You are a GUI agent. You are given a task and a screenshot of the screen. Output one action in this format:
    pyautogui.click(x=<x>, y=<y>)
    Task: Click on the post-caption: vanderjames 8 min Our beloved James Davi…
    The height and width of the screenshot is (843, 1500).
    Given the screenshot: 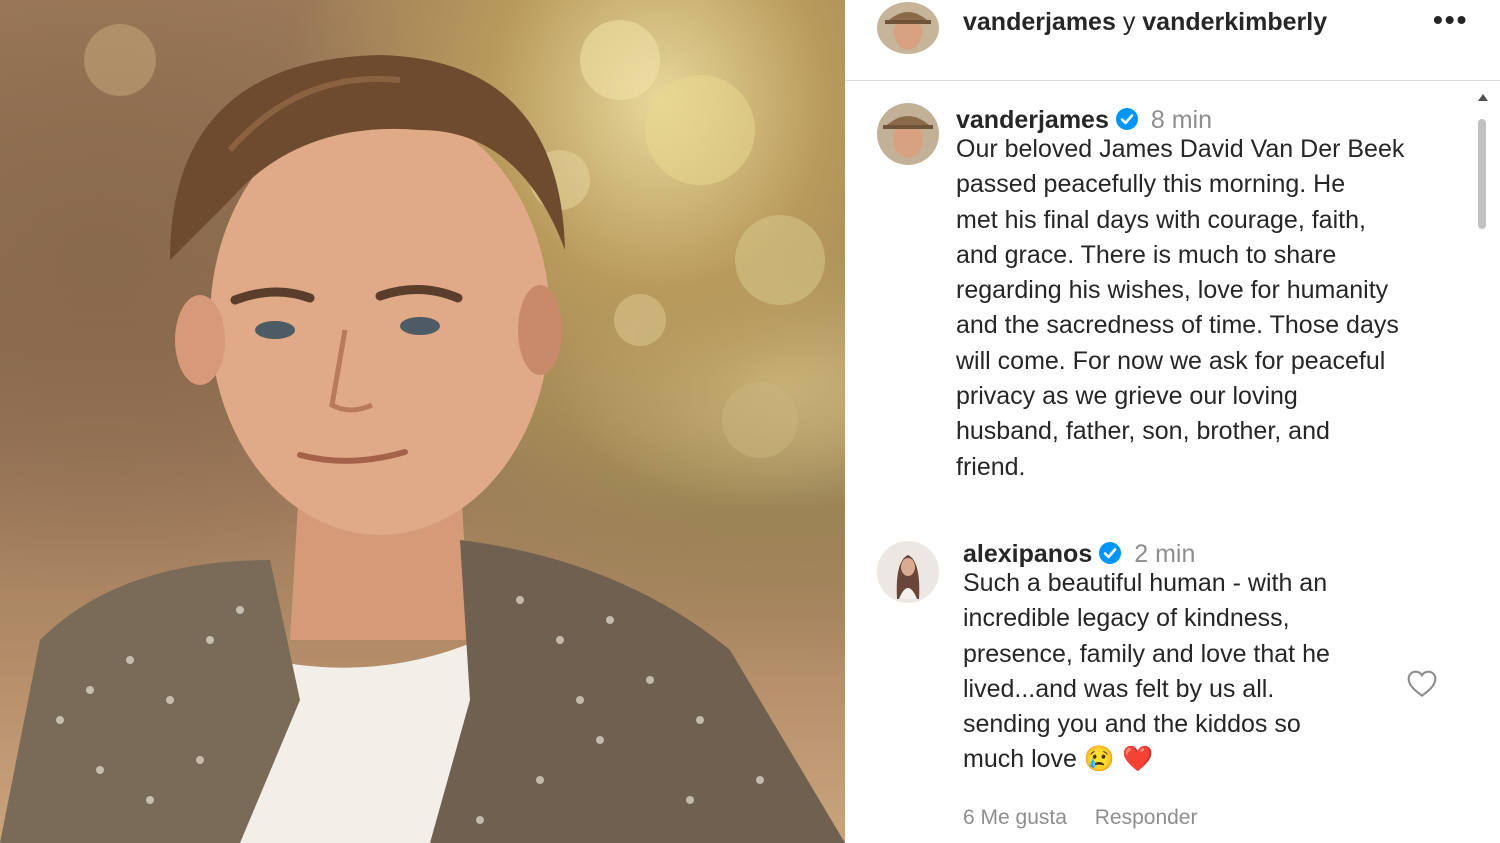 What is the action you would take?
    pyautogui.click(x=1206, y=295)
    